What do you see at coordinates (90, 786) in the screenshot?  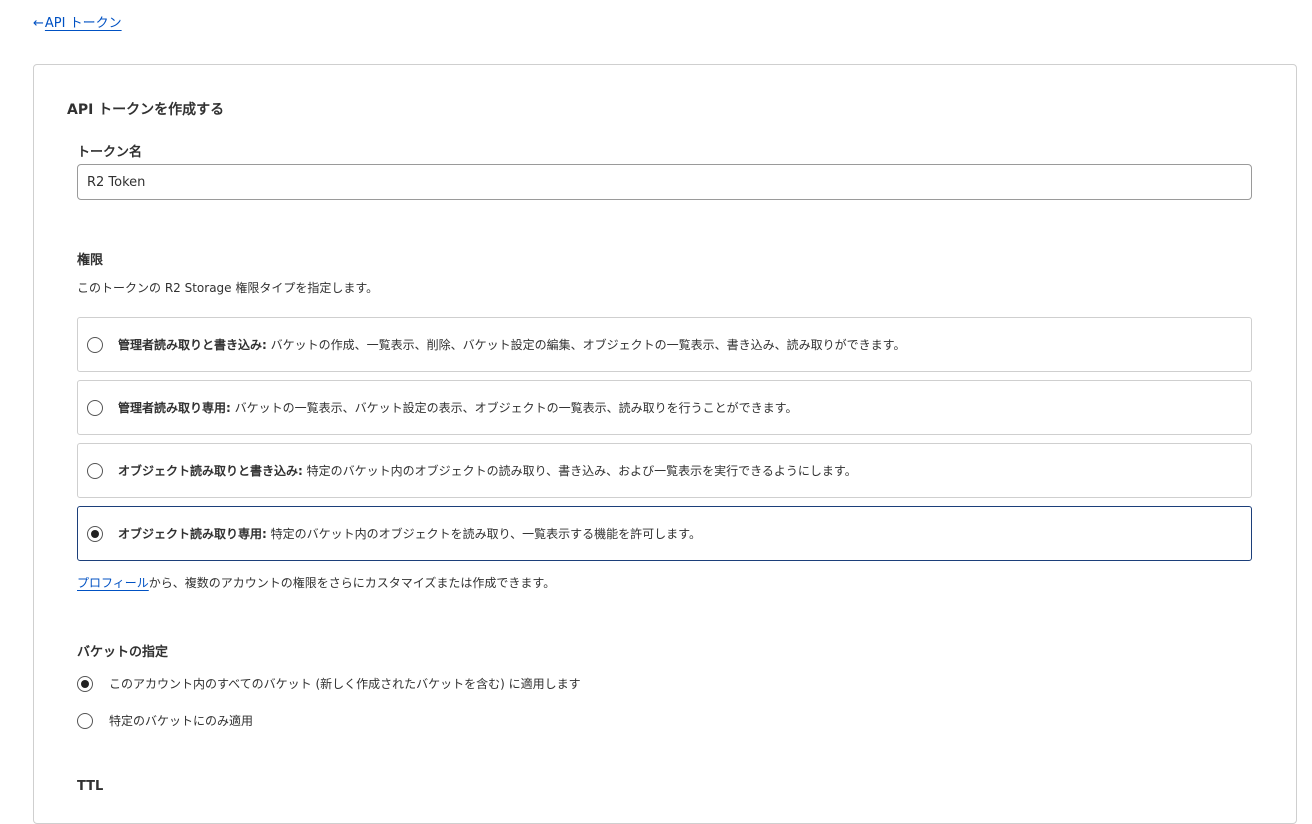 I see `ttl-label: TTL` at bounding box center [90, 786].